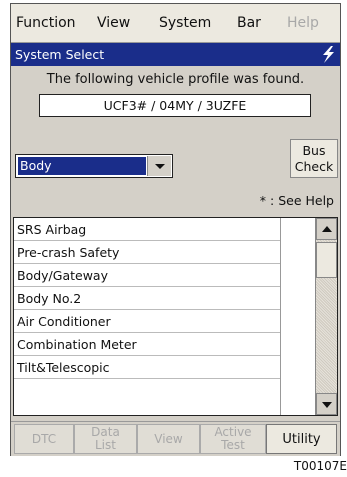 Image resolution: width=347 pixels, height=477 pixels. I want to click on bus-check-label-line1: Bus, so click(314, 150).